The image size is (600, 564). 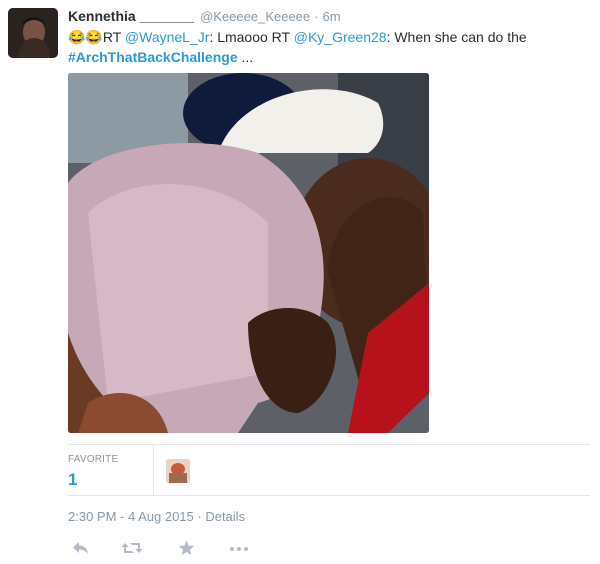 What do you see at coordinates (456, 37) in the screenshot?
I see `text-after: : When she can do the` at bounding box center [456, 37].